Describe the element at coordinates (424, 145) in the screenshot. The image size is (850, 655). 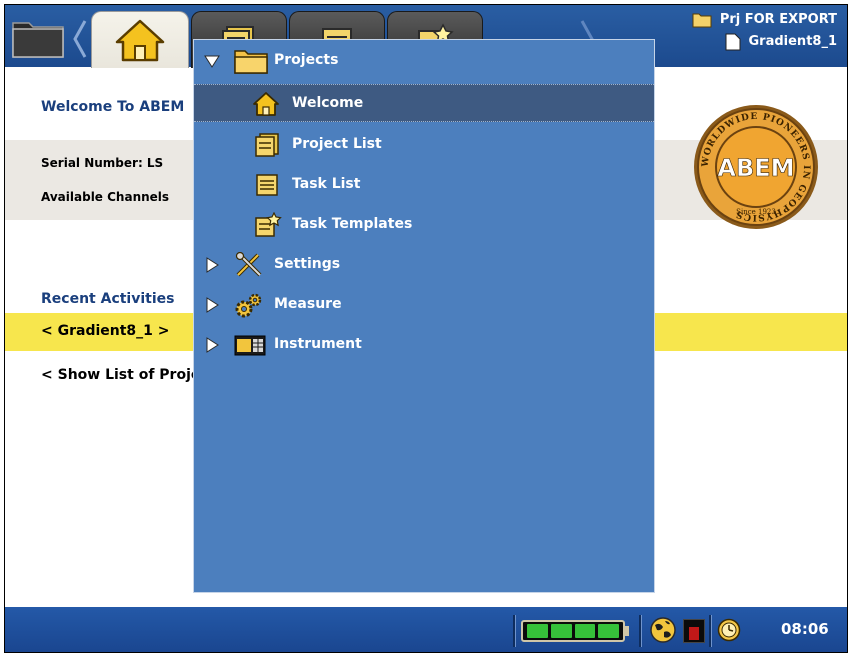
I see `menu-item-project-list: Project List` at that location.